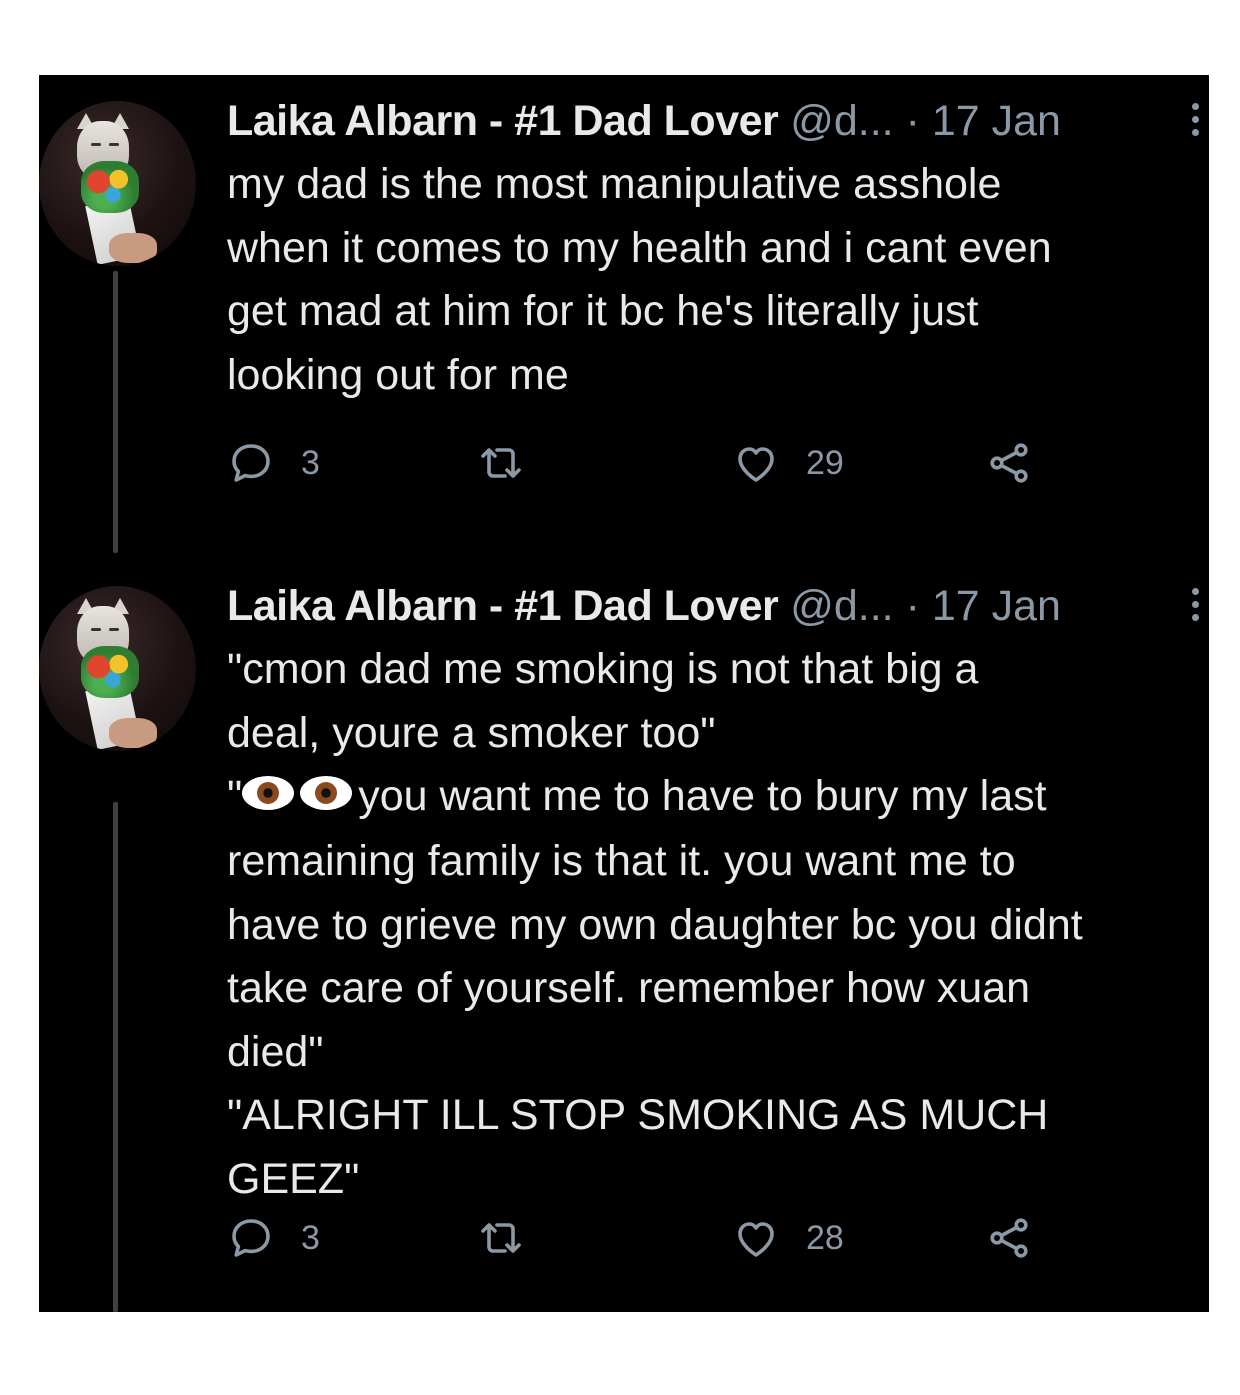  I want to click on eyes-emoji, so click(300, 799).